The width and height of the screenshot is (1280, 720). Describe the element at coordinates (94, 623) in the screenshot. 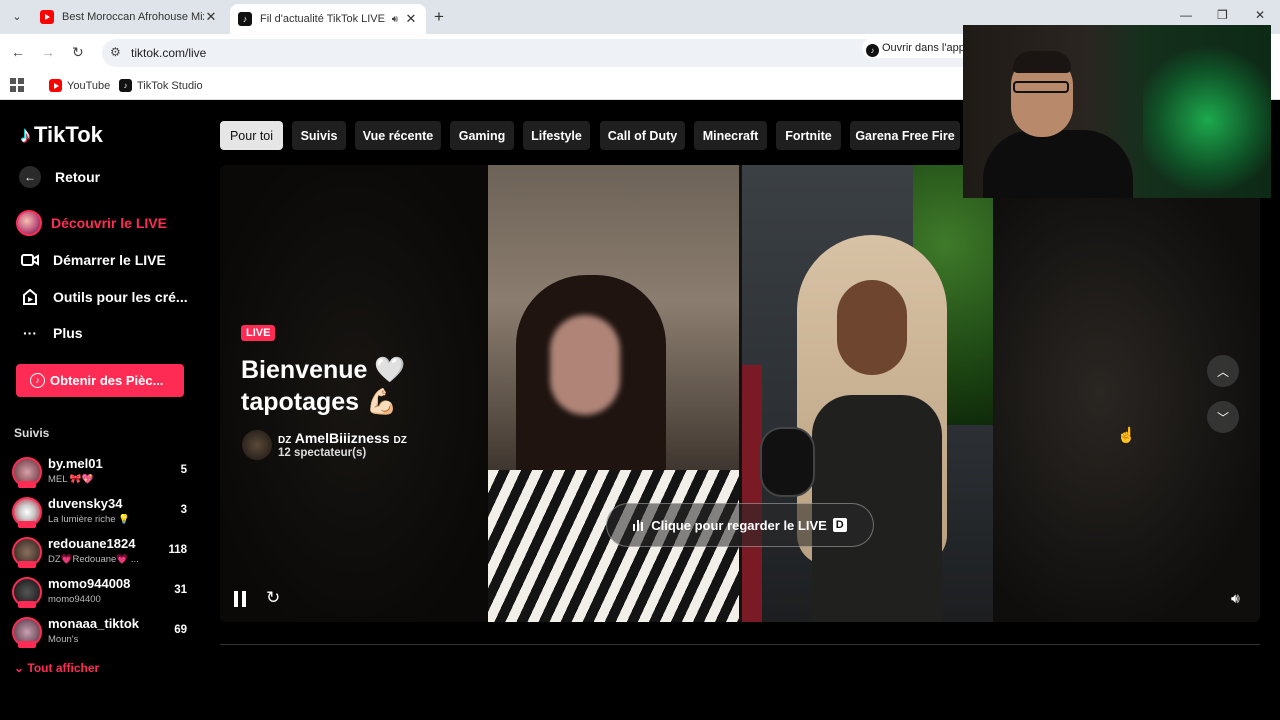

I see `following-name: monaaa_tiktok` at that location.